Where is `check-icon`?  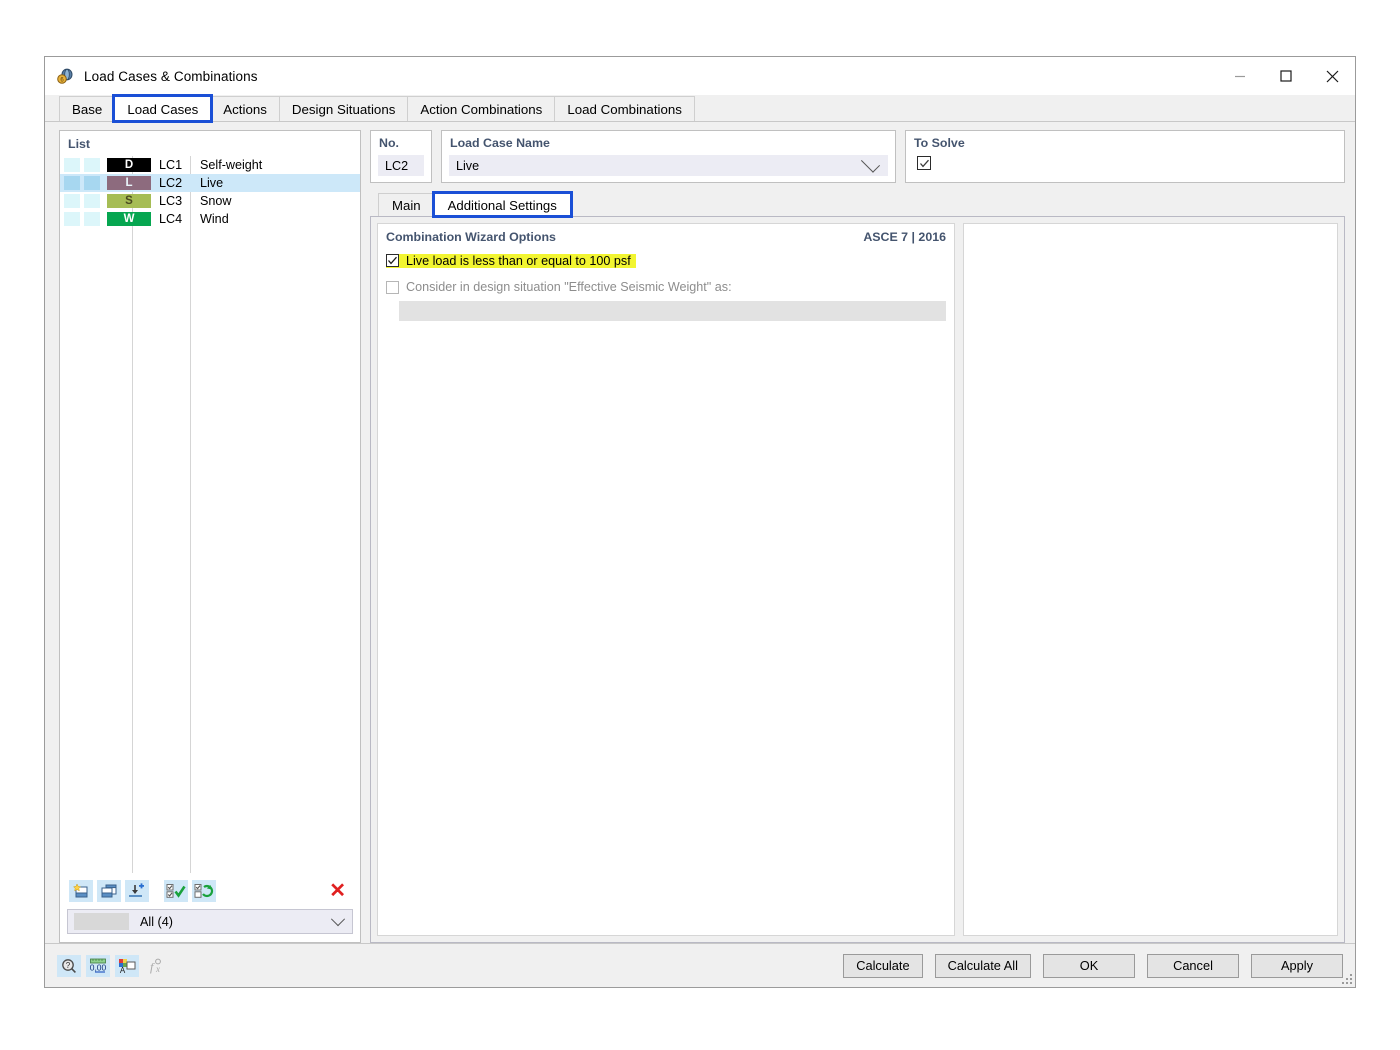 check-icon is located at coordinates (924, 163).